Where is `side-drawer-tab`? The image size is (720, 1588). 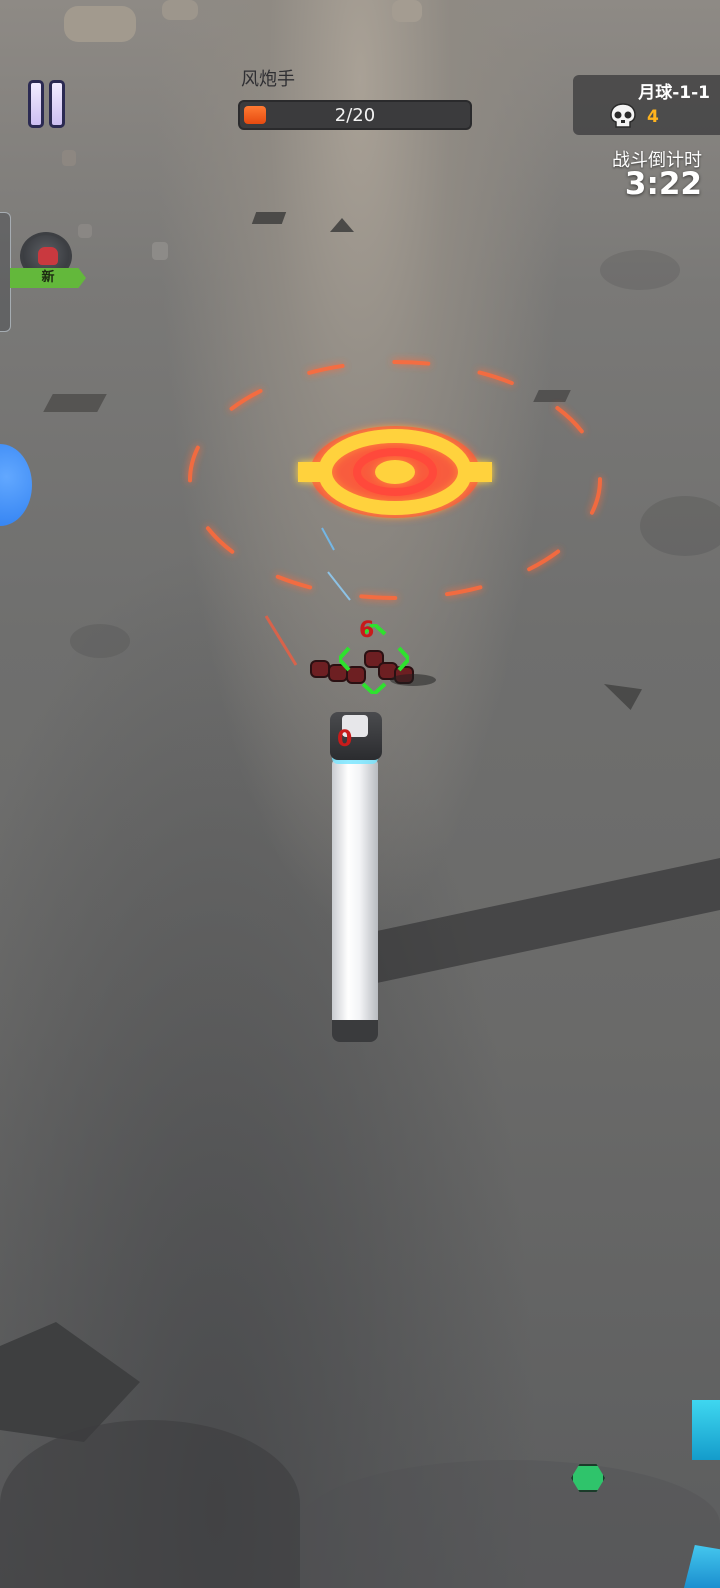 side-drawer-tab is located at coordinates (5, 272).